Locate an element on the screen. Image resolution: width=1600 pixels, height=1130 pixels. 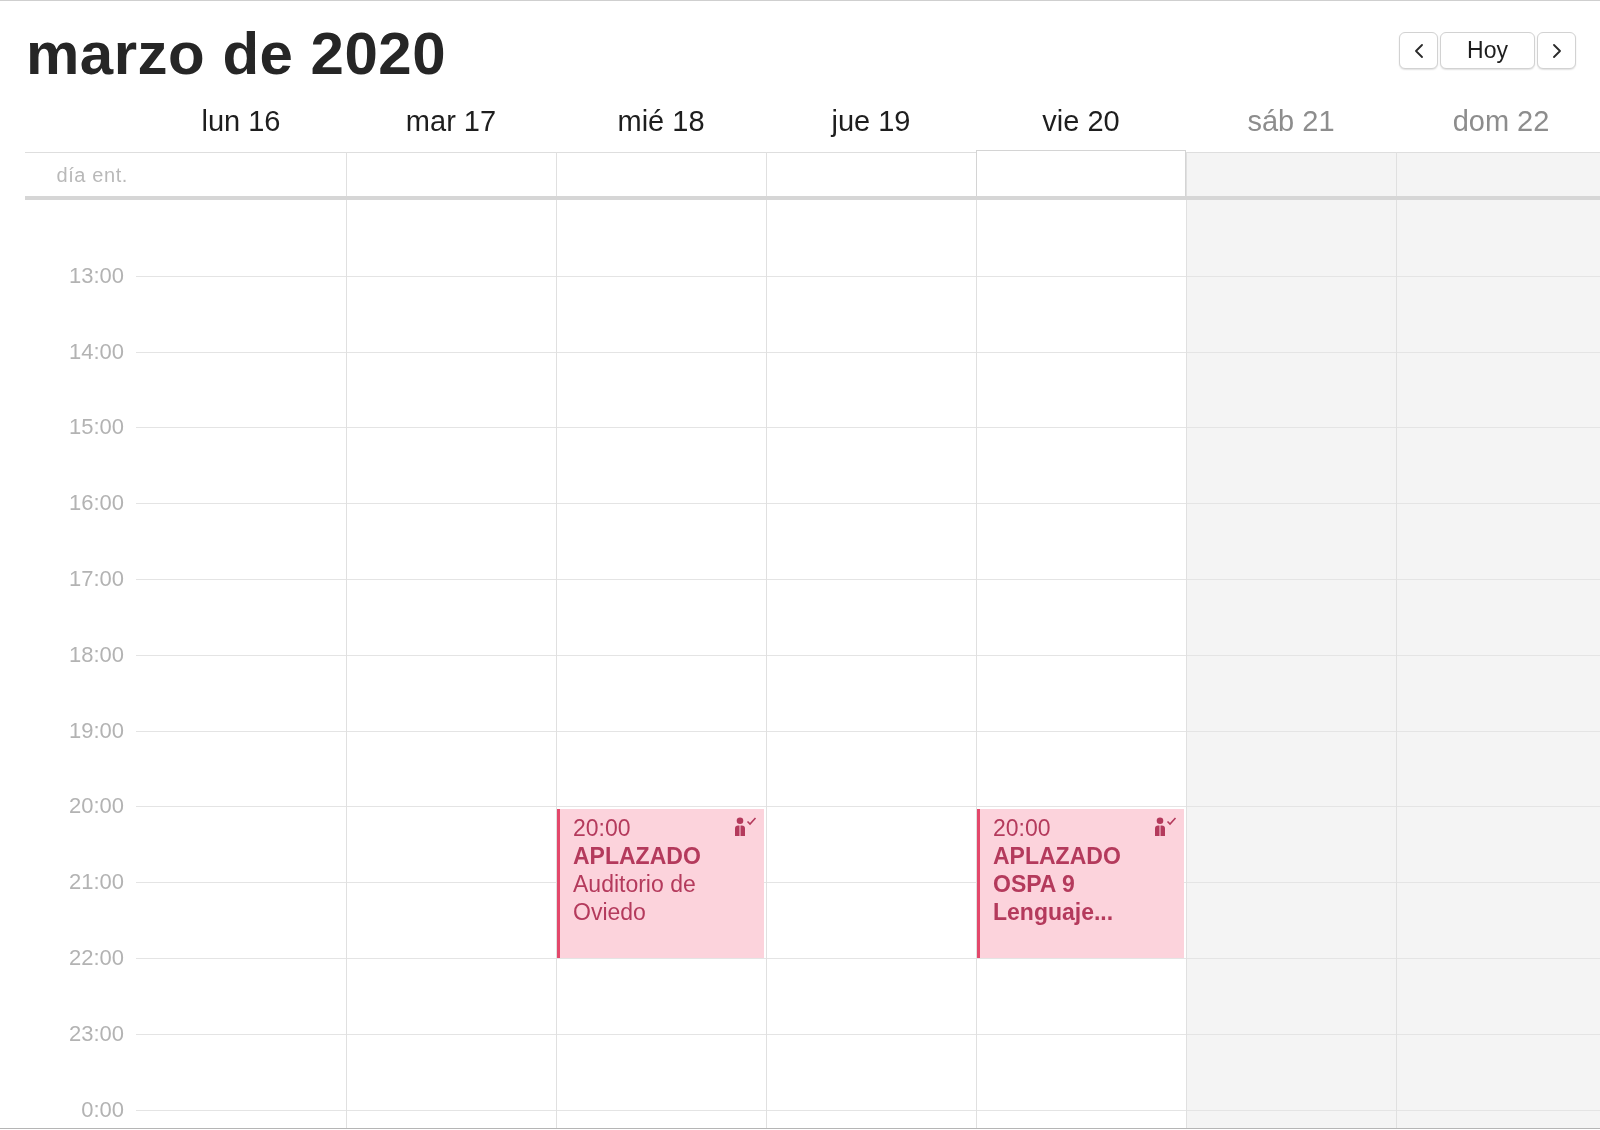
day-header: mar 17 is located at coordinates (451, 126).